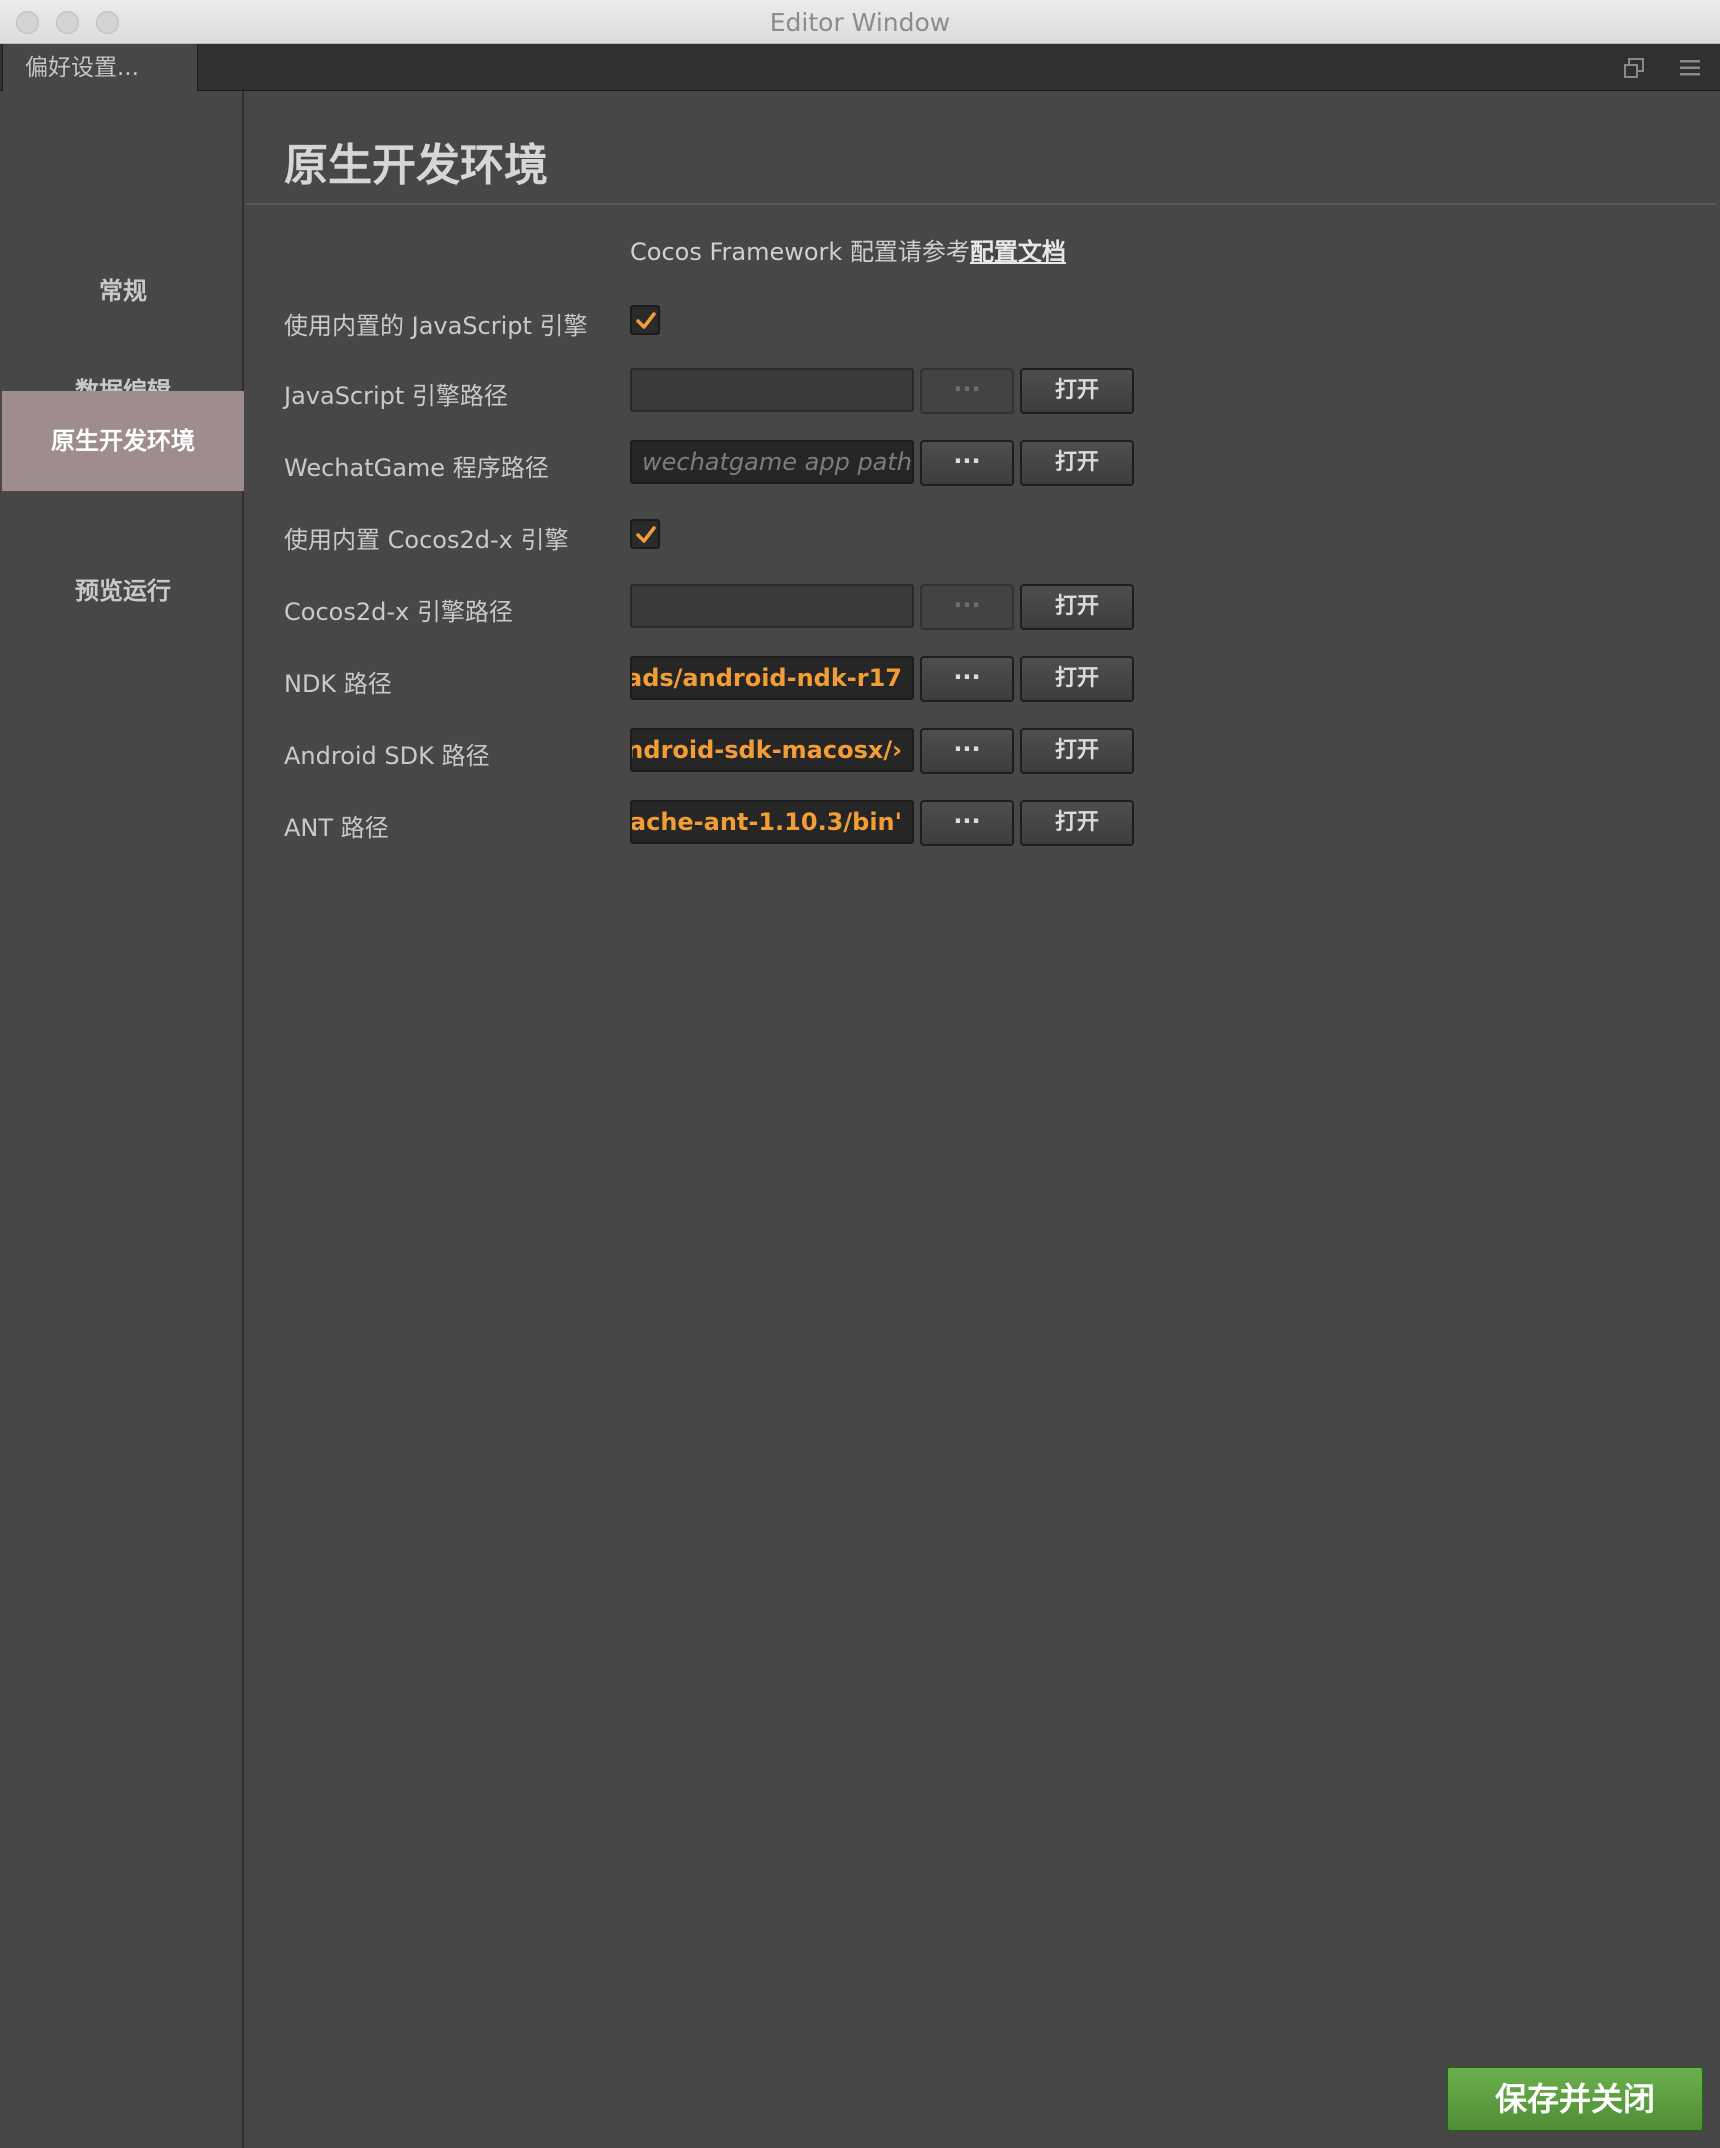  What do you see at coordinates (398, 612) in the screenshot?
I see `row-label: Cocos2d-x 引擎路径` at bounding box center [398, 612].